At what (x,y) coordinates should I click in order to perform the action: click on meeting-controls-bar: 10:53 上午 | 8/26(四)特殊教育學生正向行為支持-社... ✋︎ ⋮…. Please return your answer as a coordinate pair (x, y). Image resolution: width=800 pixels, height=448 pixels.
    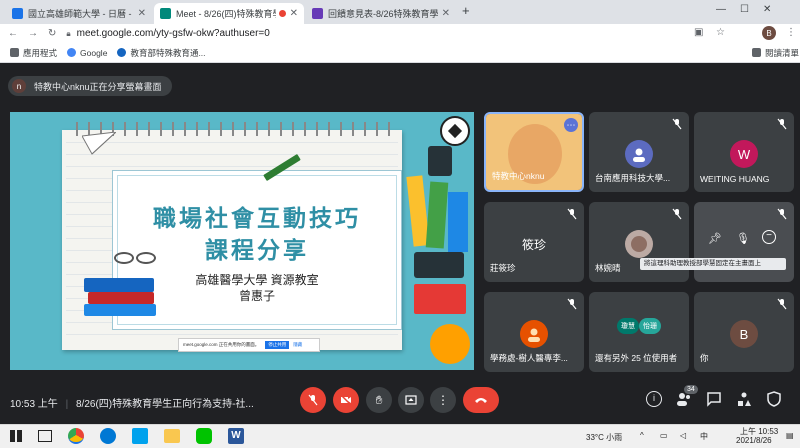
    Looking at the image, I should click on (400, 403).